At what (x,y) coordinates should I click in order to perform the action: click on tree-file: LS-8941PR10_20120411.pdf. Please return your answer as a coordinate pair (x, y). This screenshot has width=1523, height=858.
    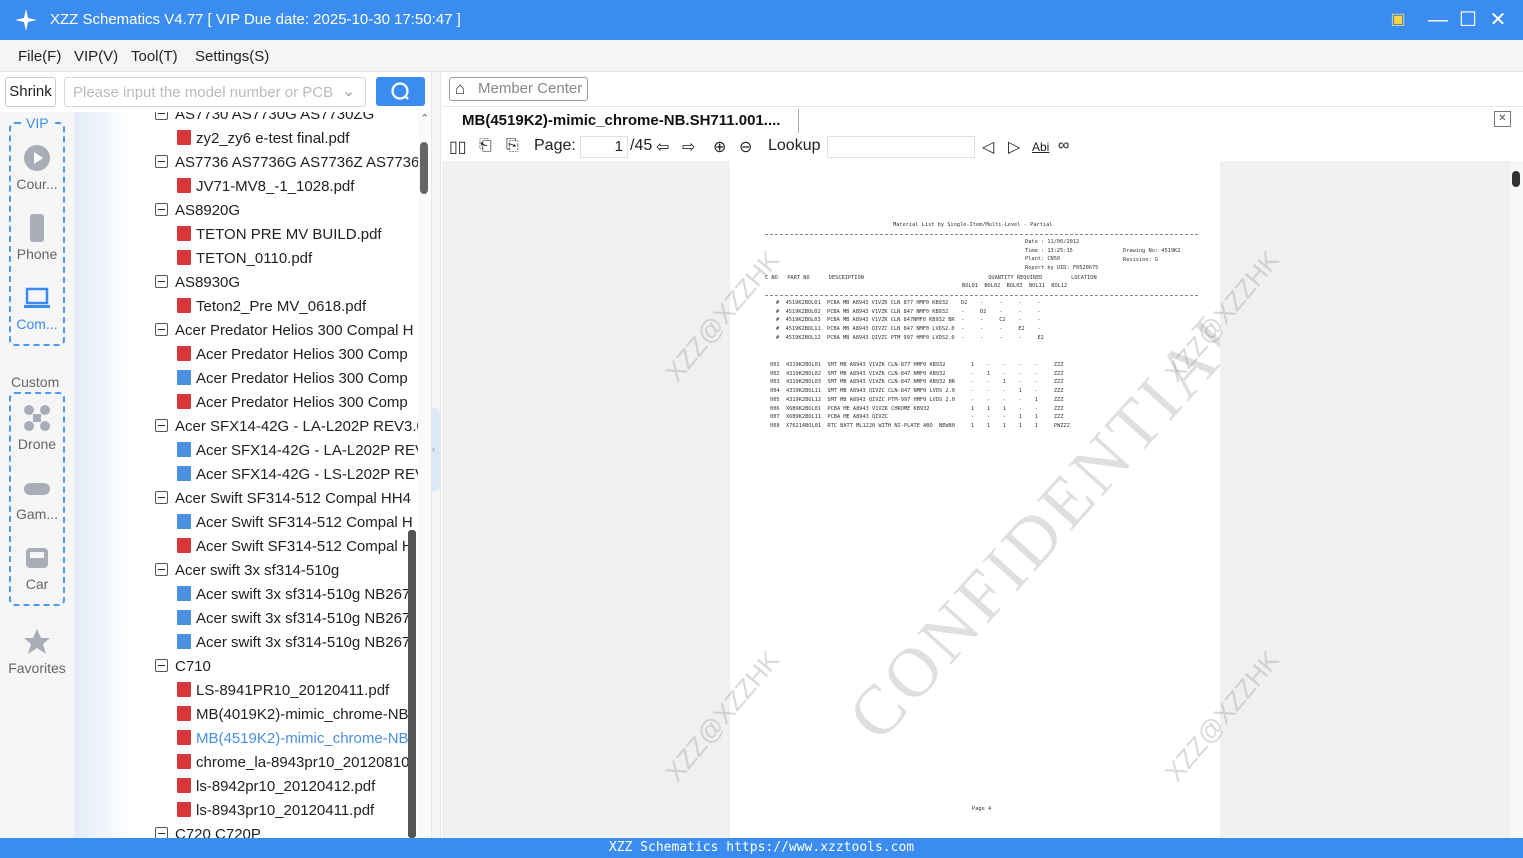
    Looking at the image, I should click on (283, 691).